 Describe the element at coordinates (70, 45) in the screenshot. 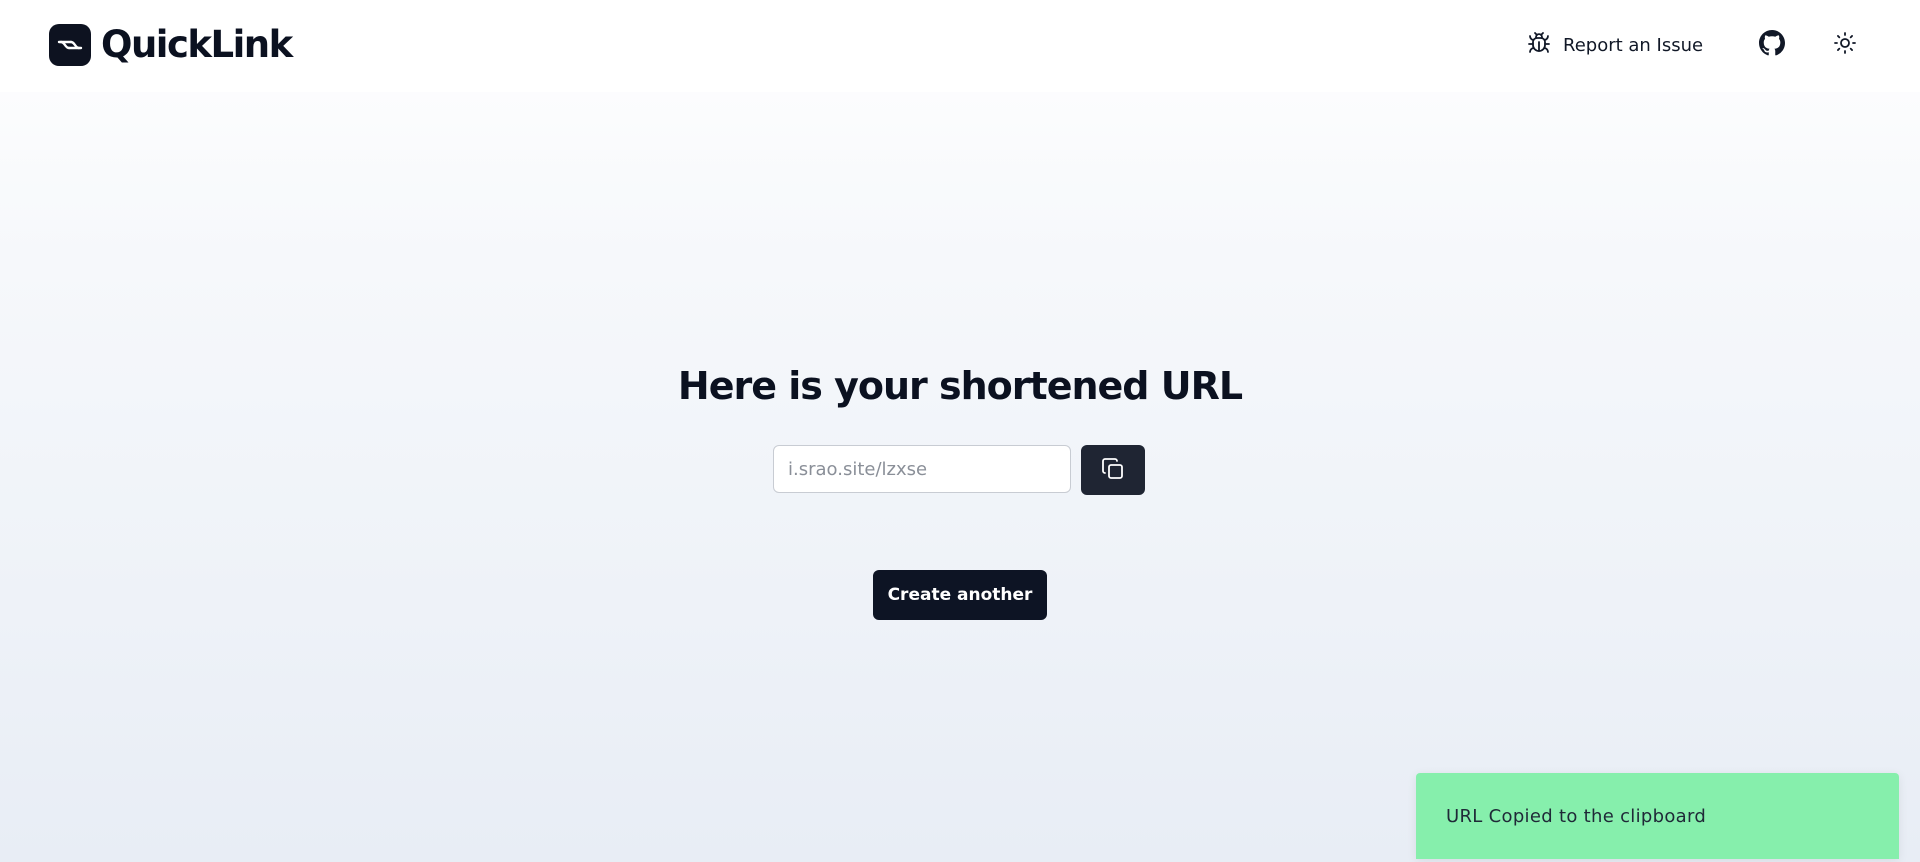

I see `link-logo-icon` at that location.